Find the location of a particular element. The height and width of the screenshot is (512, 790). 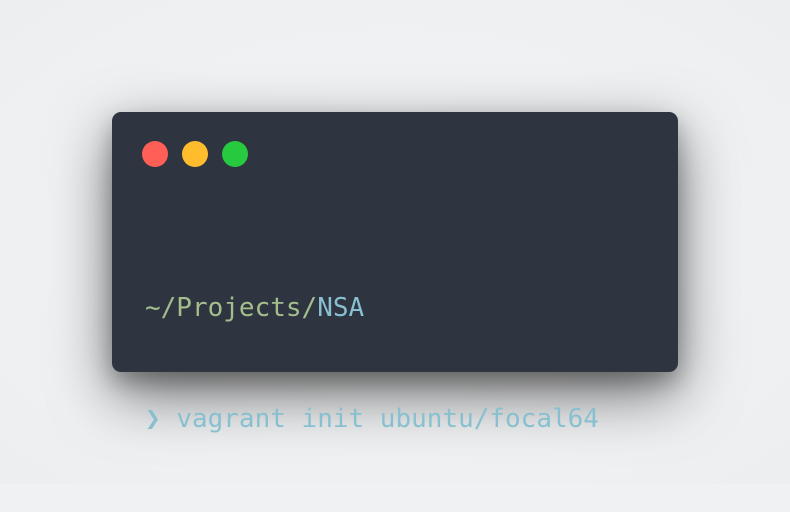

close-button is located at coordinates (155, 154).